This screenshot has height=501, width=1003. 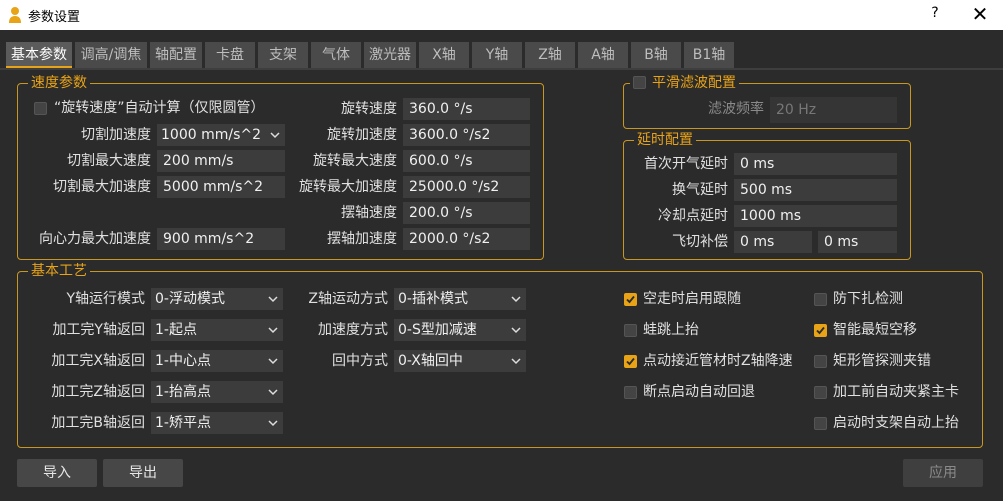 I want to click on accel-mode-value: 0-S型加减速, so click(x=437, y=330).